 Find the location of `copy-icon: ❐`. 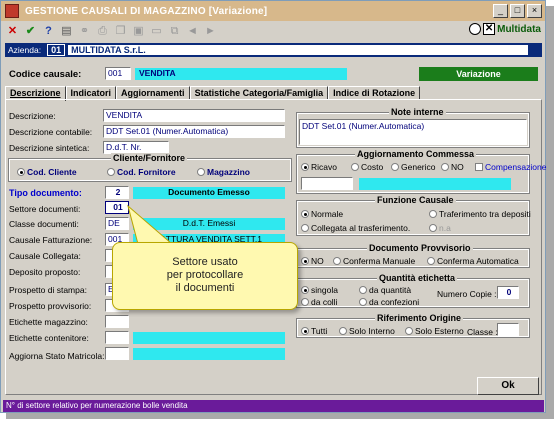

copy-icon: ❐ is located at coordinates (120, 31).